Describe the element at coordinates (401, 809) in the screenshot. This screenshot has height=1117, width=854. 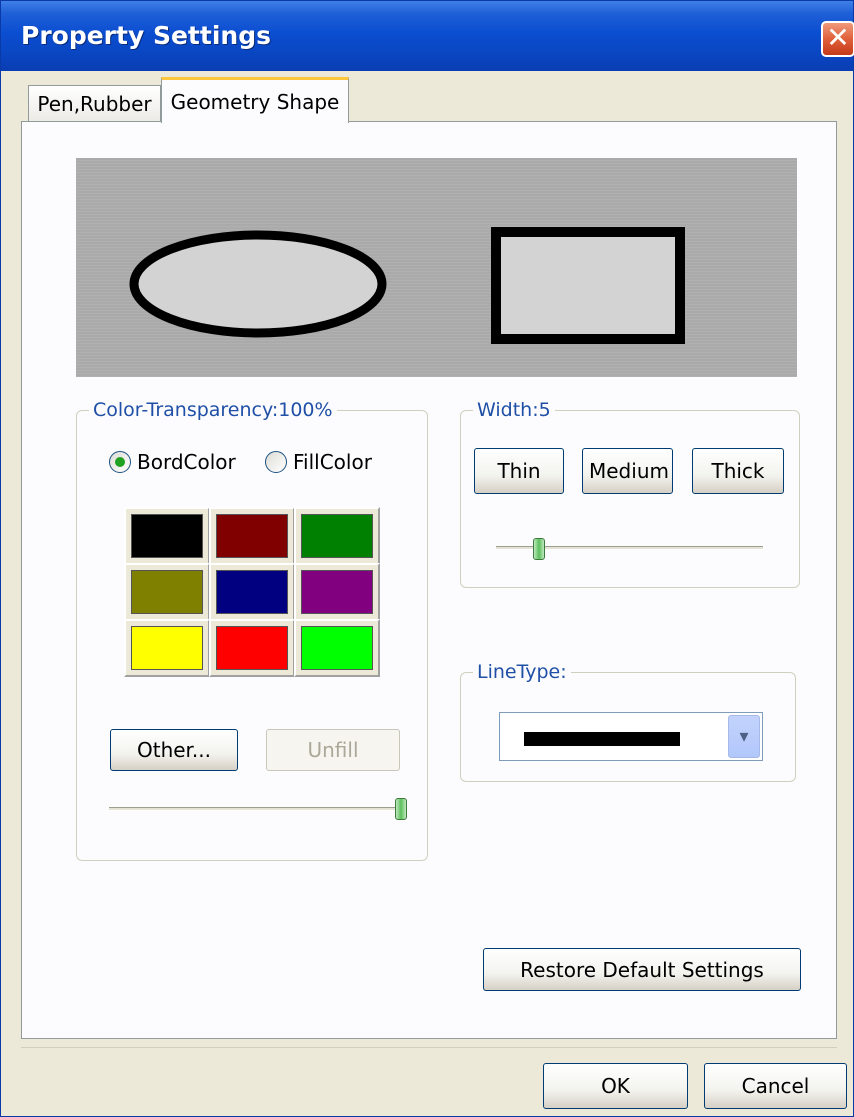
I see `transparency-slider-thumb` at that location.